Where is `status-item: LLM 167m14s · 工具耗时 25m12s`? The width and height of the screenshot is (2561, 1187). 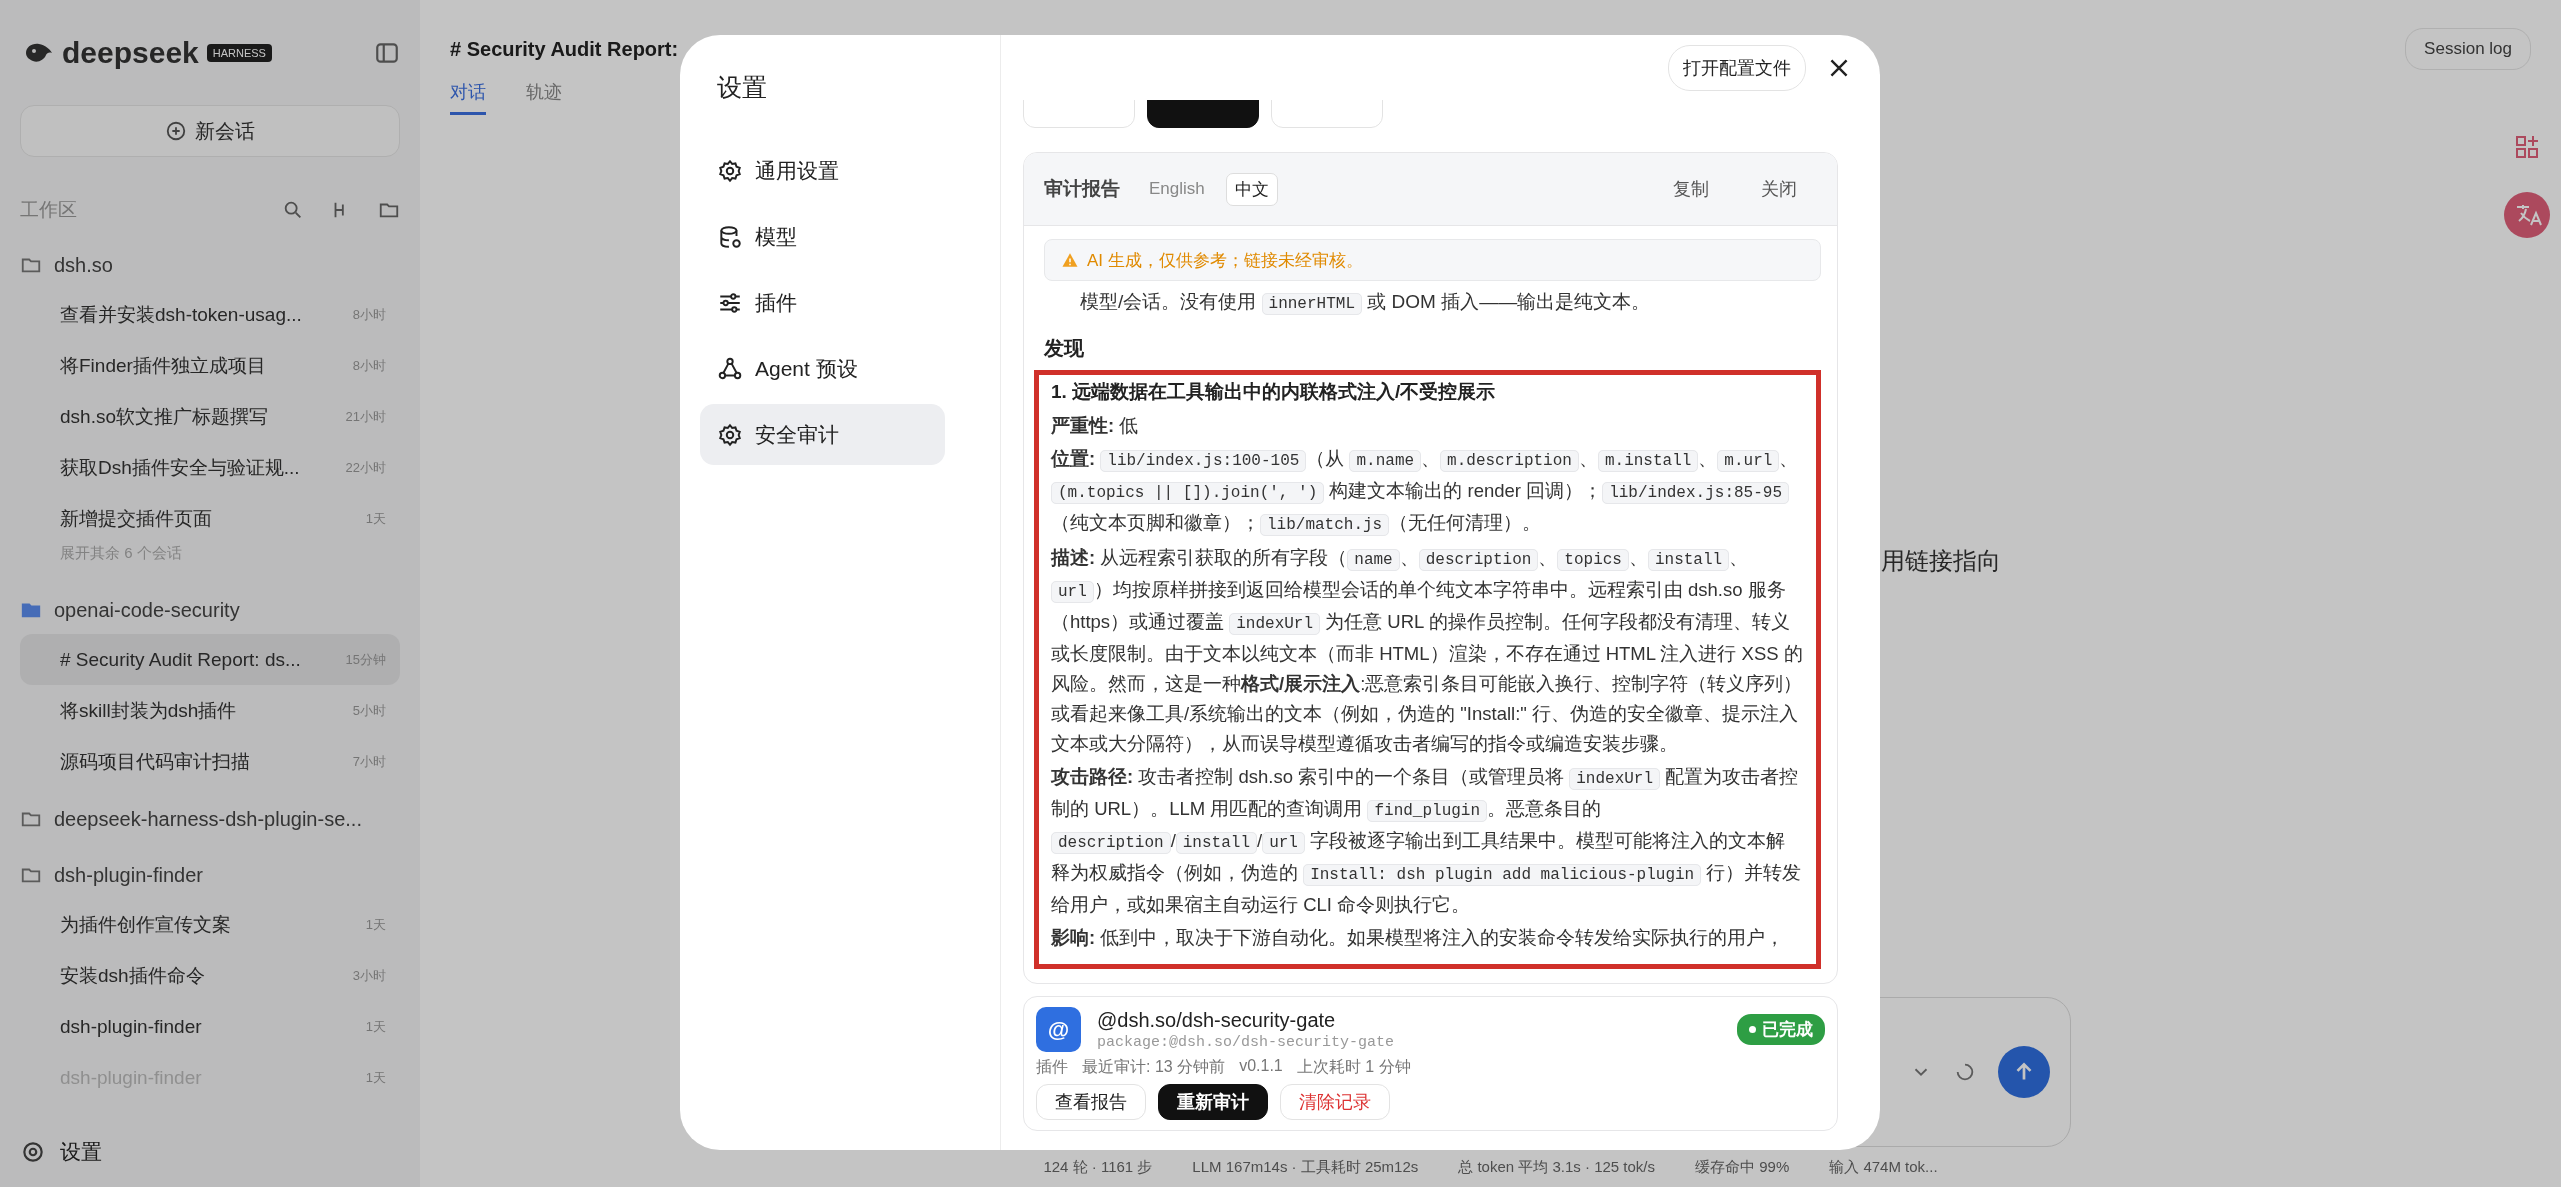
status-item: LLM 167m14s · 工具耗时 25m12s is located at coordinates (1305, 1167).